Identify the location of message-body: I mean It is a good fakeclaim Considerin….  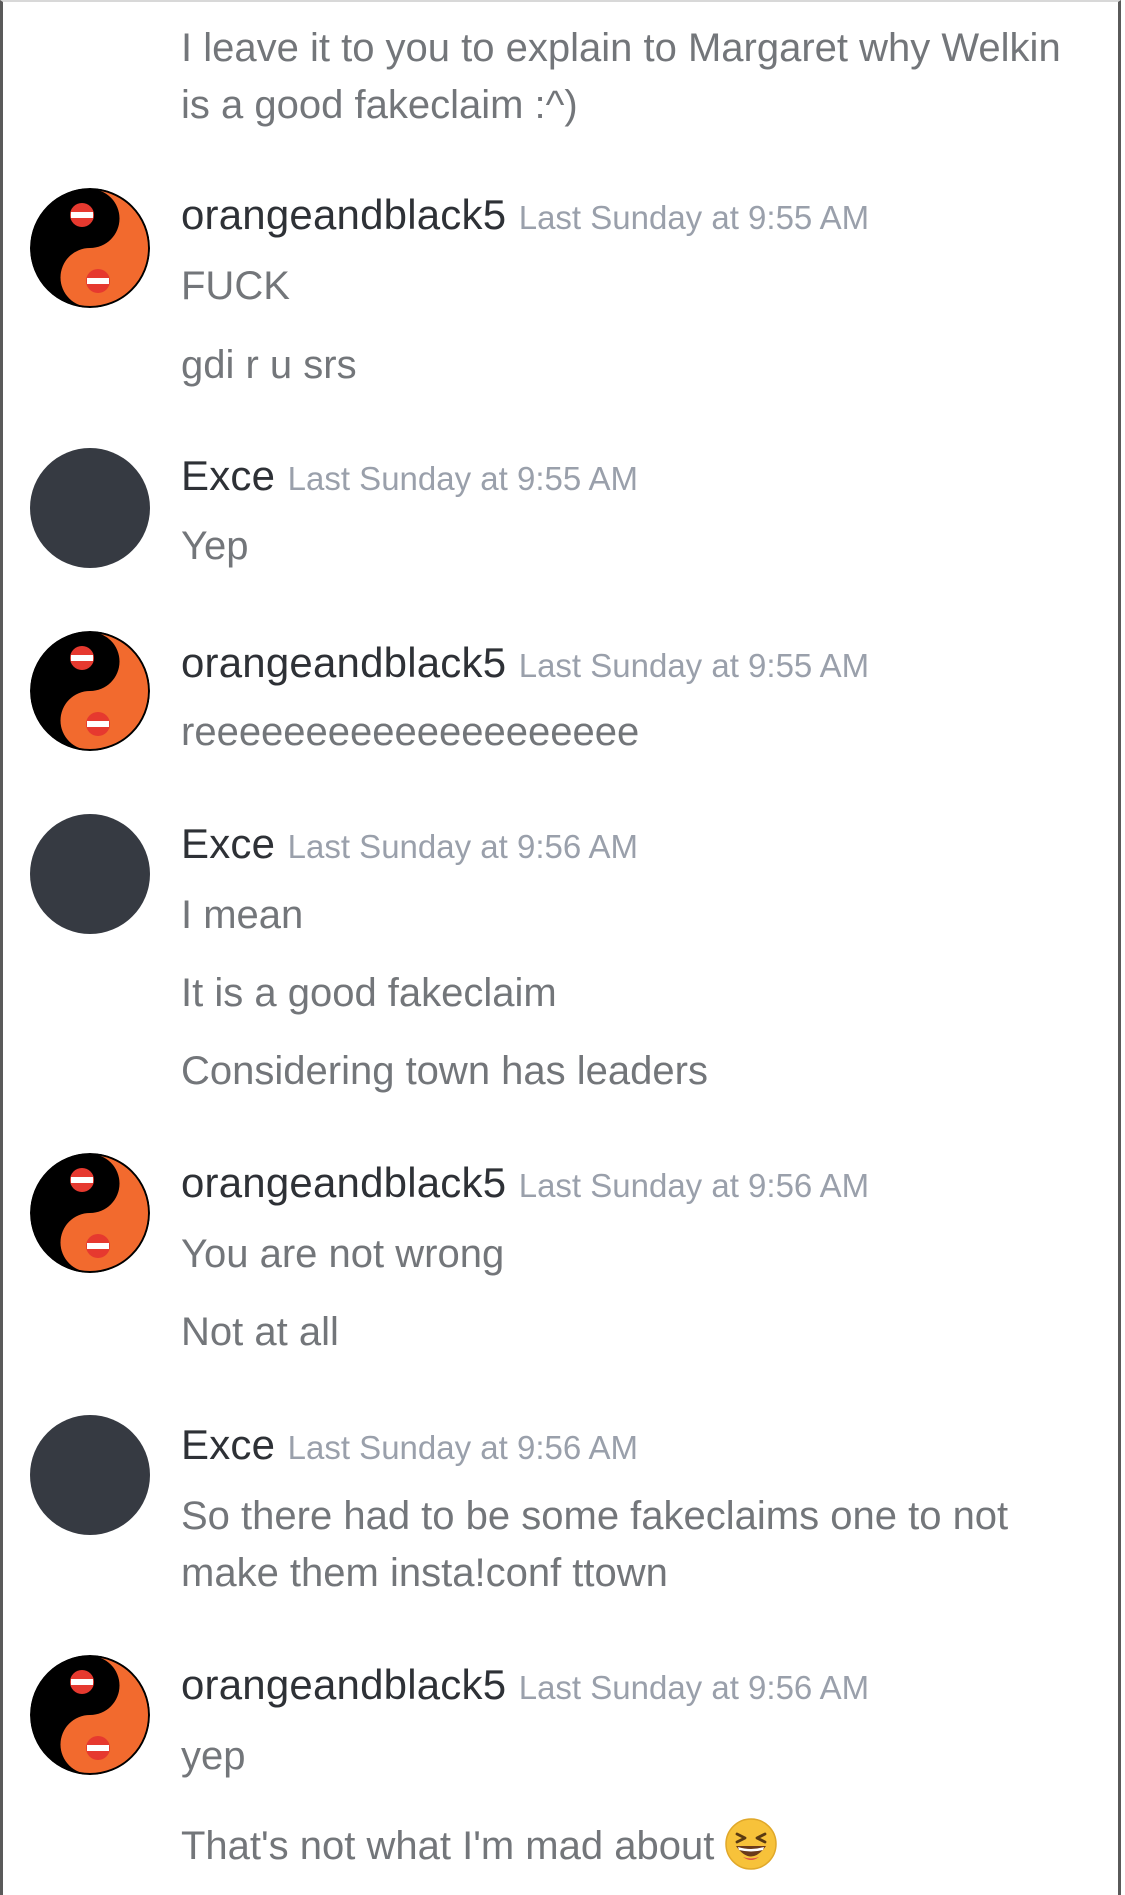
(631, 993).